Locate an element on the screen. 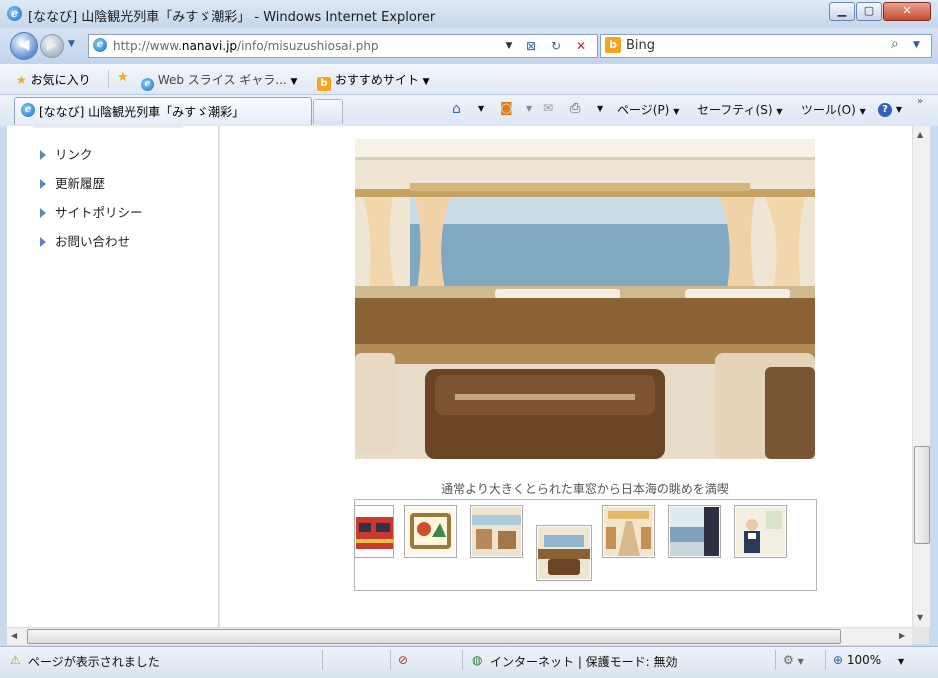 The image size is (938, 678). close-button: ✕ is located at coordinates (907, 11).